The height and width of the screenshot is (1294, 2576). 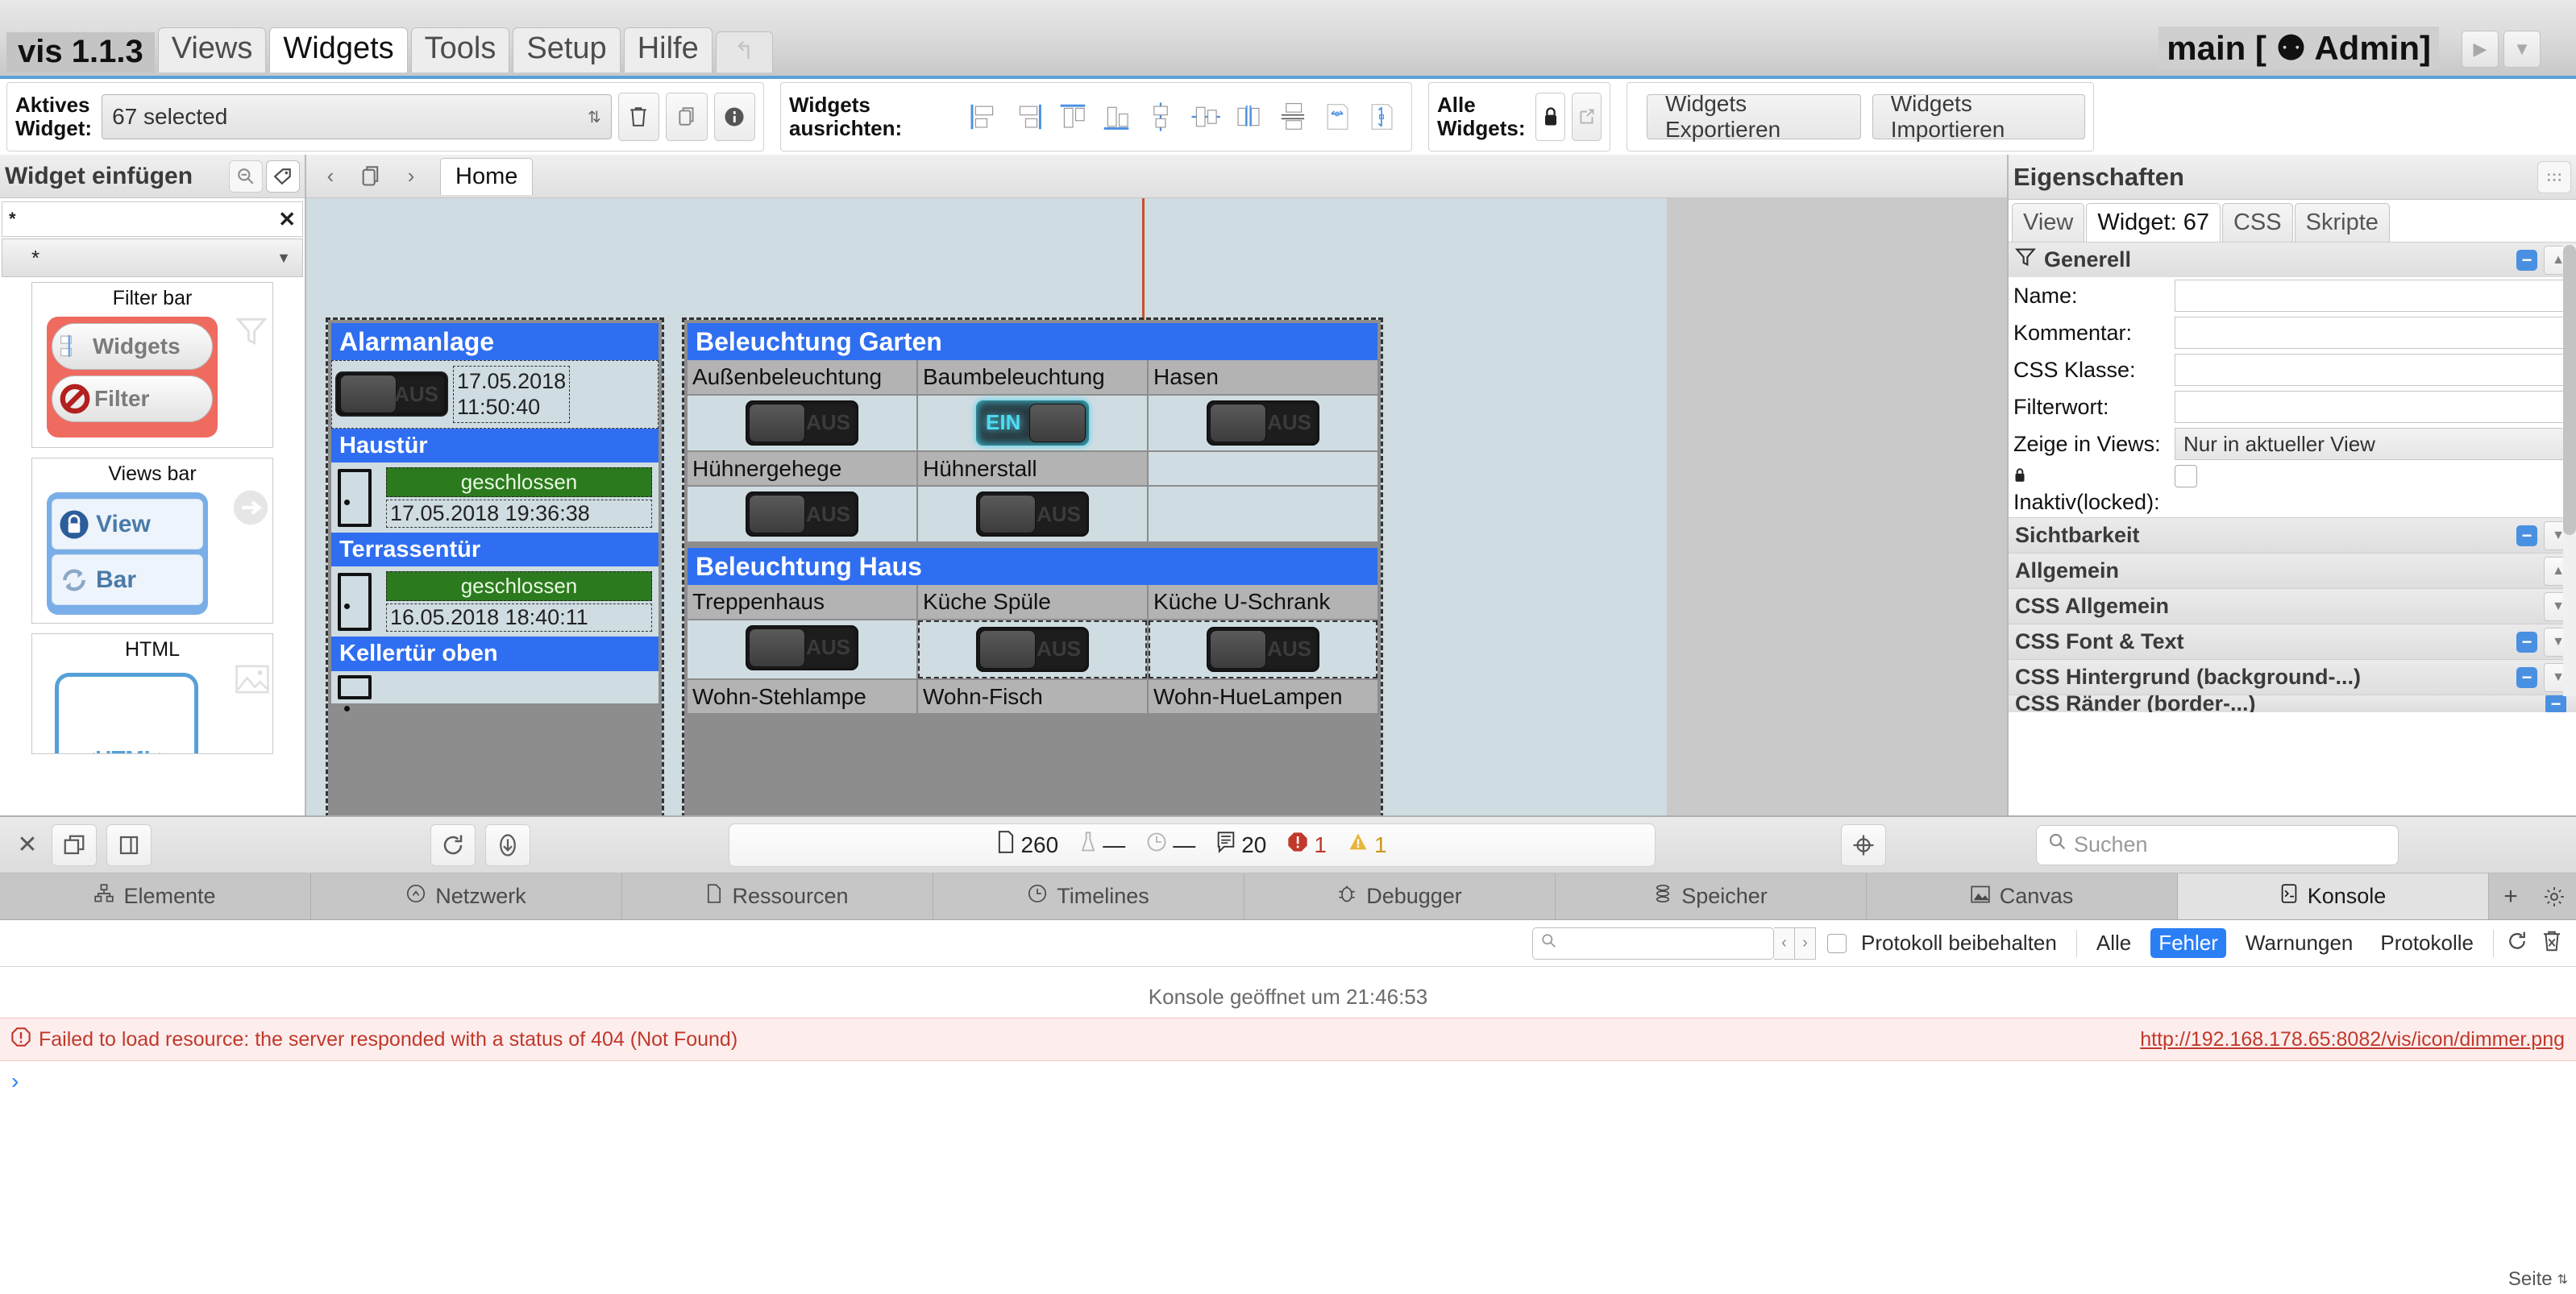 I want to click on menu-tab-setup: Setup, so click(x=567, y=50).